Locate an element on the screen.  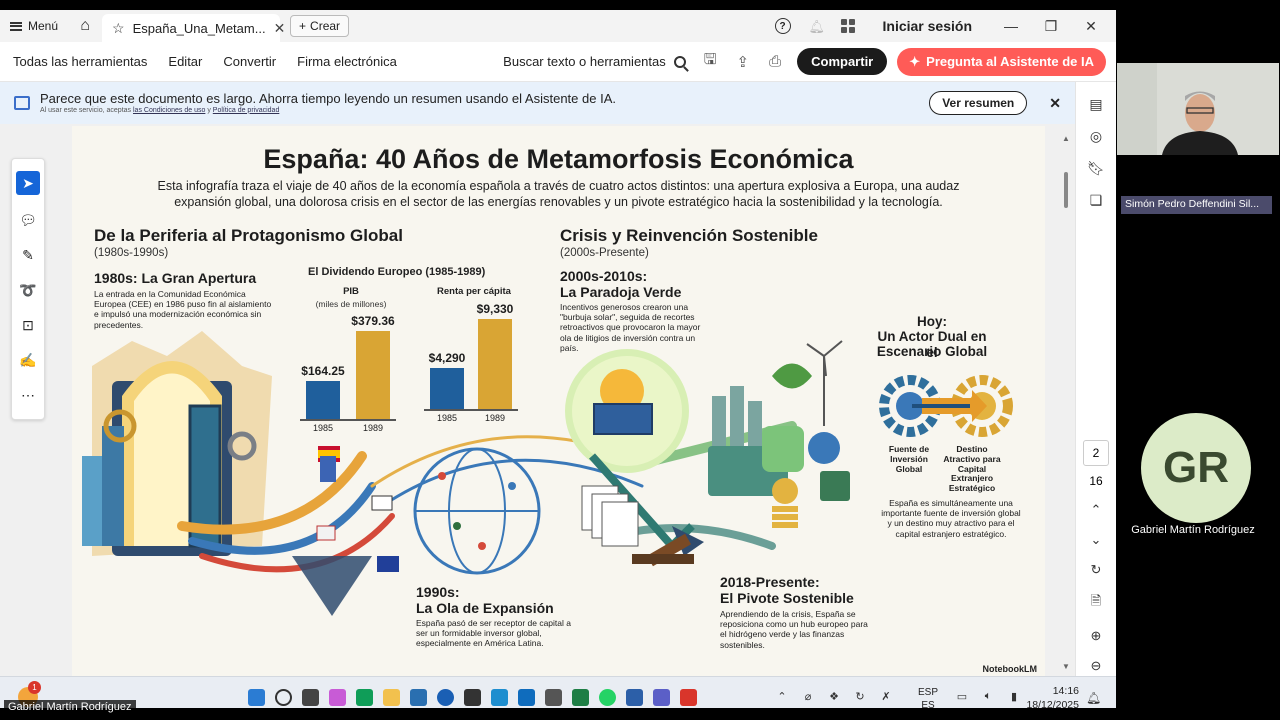
save-icon: 🖫 is located at coordinates (710, 61).